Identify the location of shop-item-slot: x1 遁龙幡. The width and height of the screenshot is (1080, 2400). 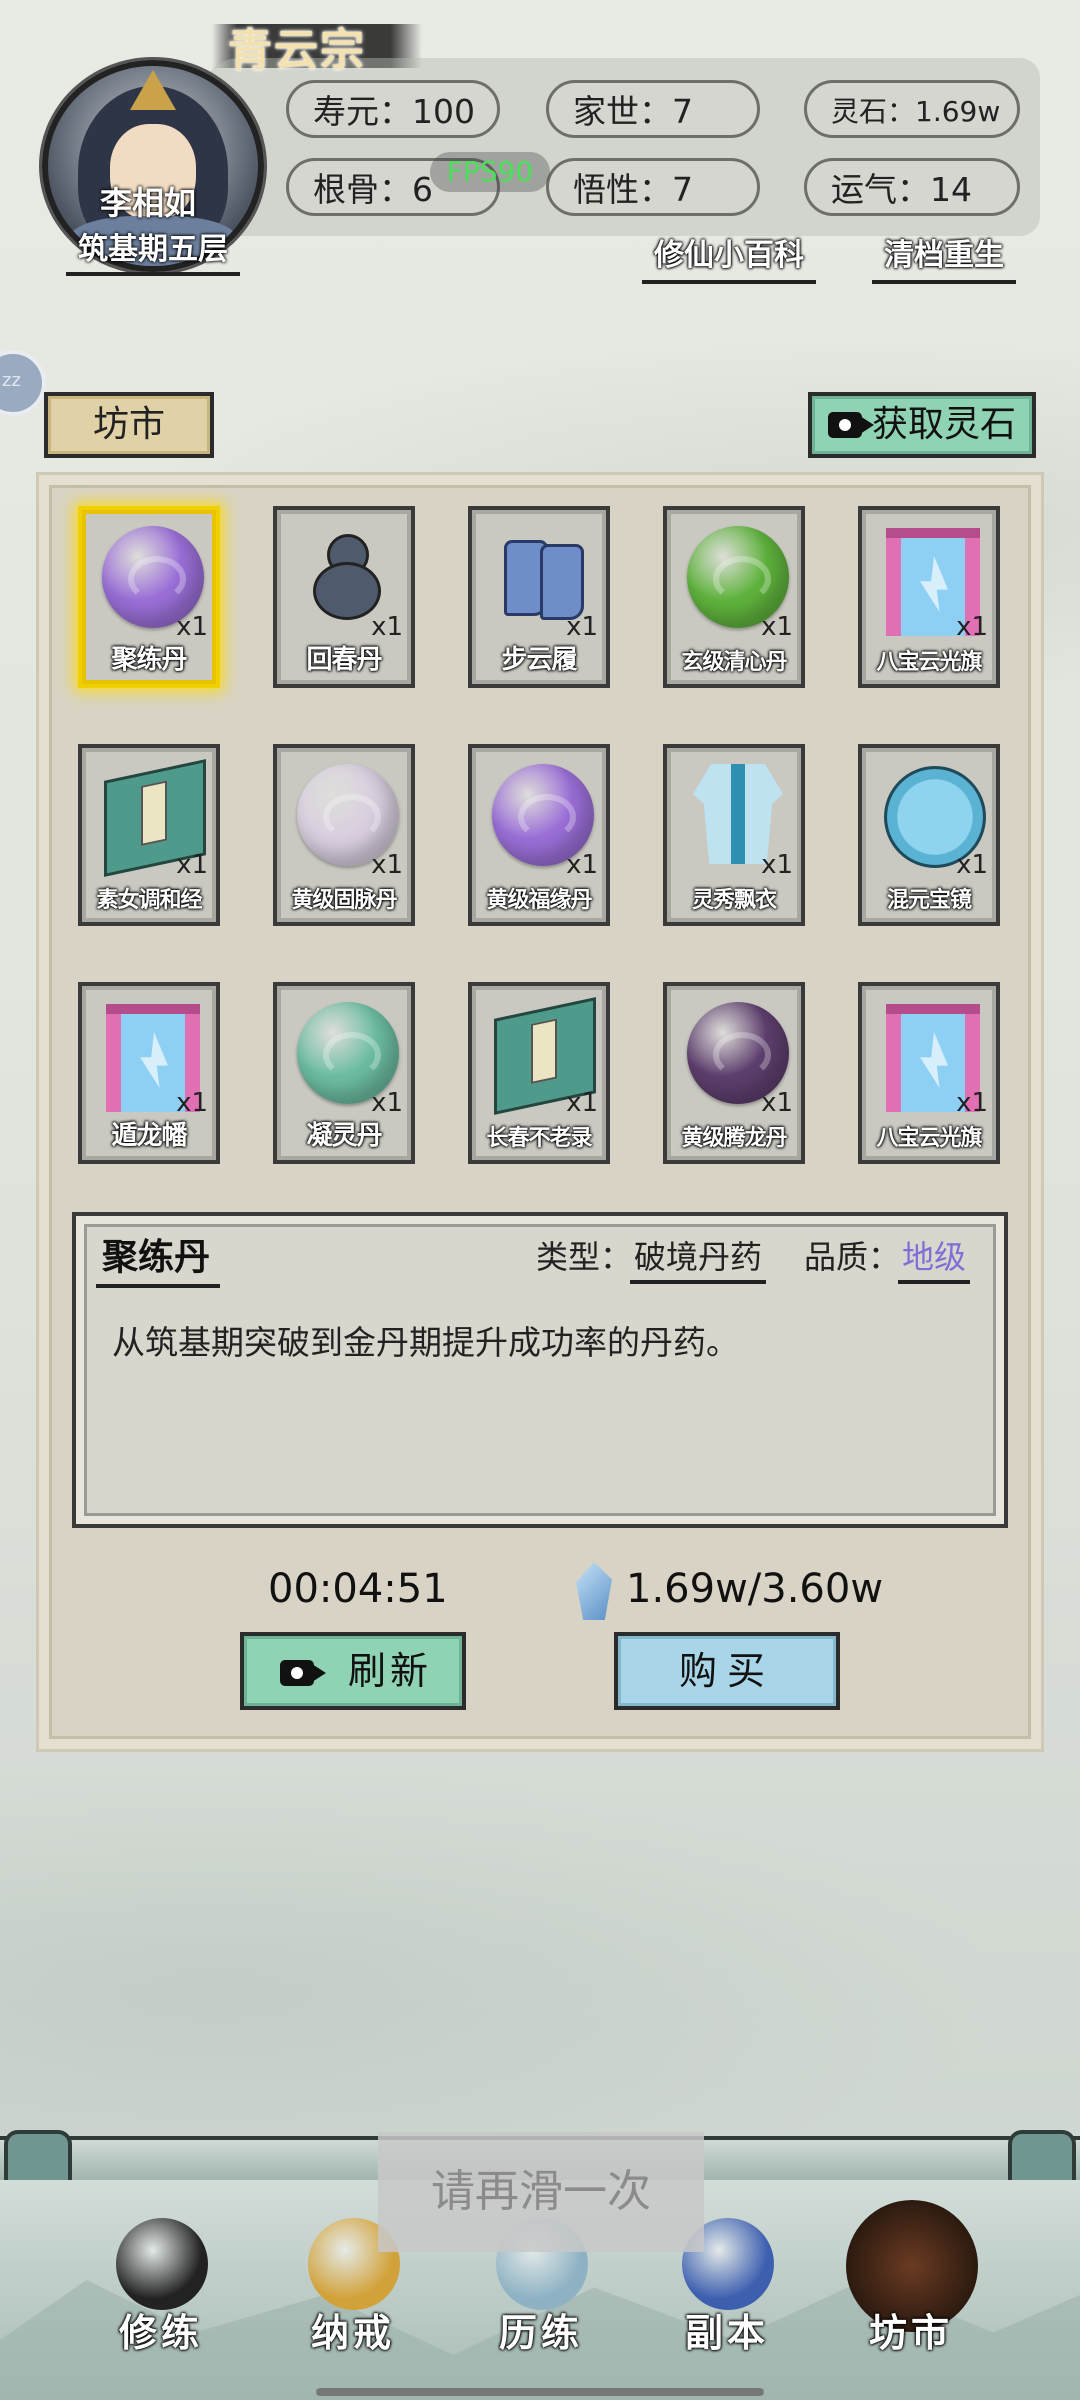
(149, 1073).